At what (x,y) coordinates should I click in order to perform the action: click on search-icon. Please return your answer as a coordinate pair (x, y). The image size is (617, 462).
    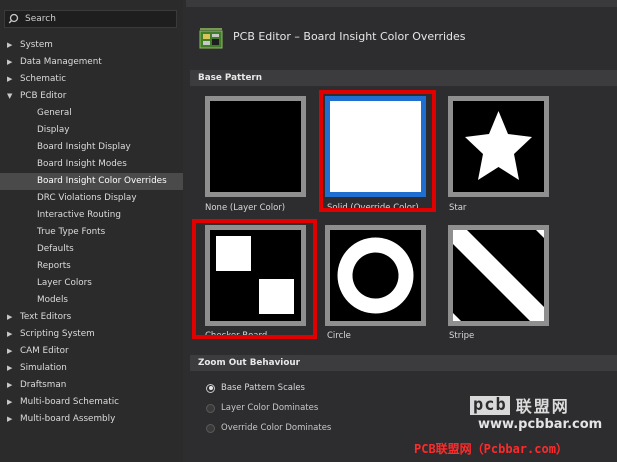
    Looking at the image, I should click on (13, 18).